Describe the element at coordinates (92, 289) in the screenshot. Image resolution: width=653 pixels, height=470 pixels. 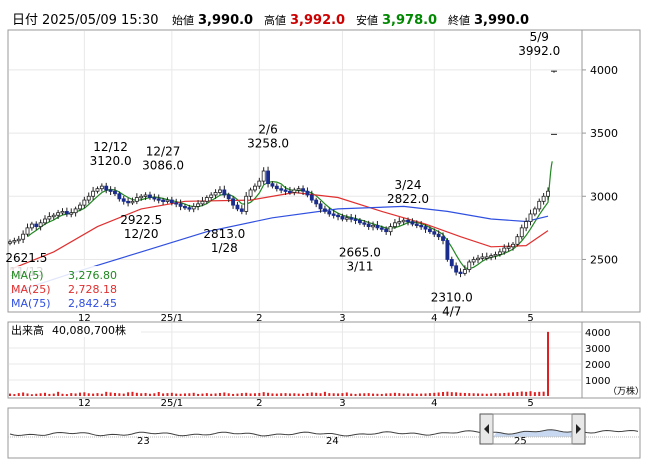
I see `ma-legend-value: 2,728.18` at that location.